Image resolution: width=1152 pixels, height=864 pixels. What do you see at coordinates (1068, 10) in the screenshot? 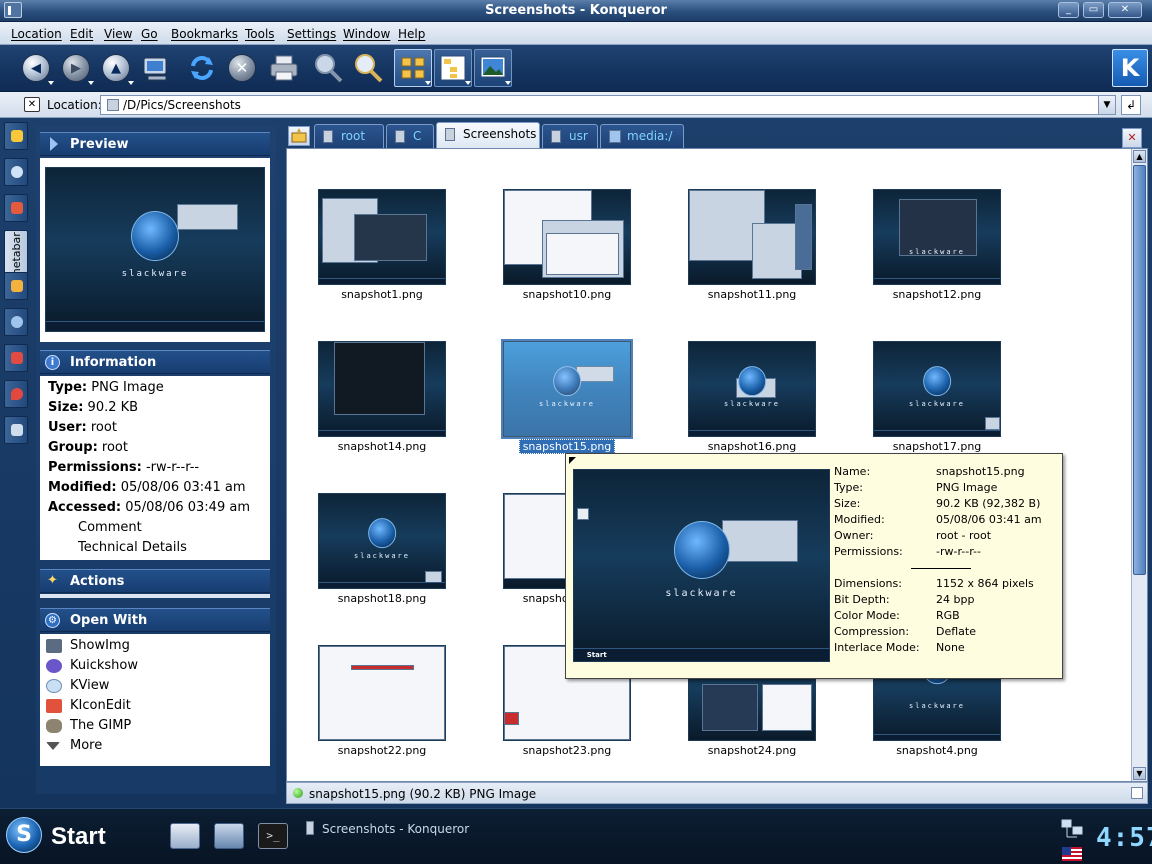
I see `minimize-button: _` at bounding box center [1068, 10].